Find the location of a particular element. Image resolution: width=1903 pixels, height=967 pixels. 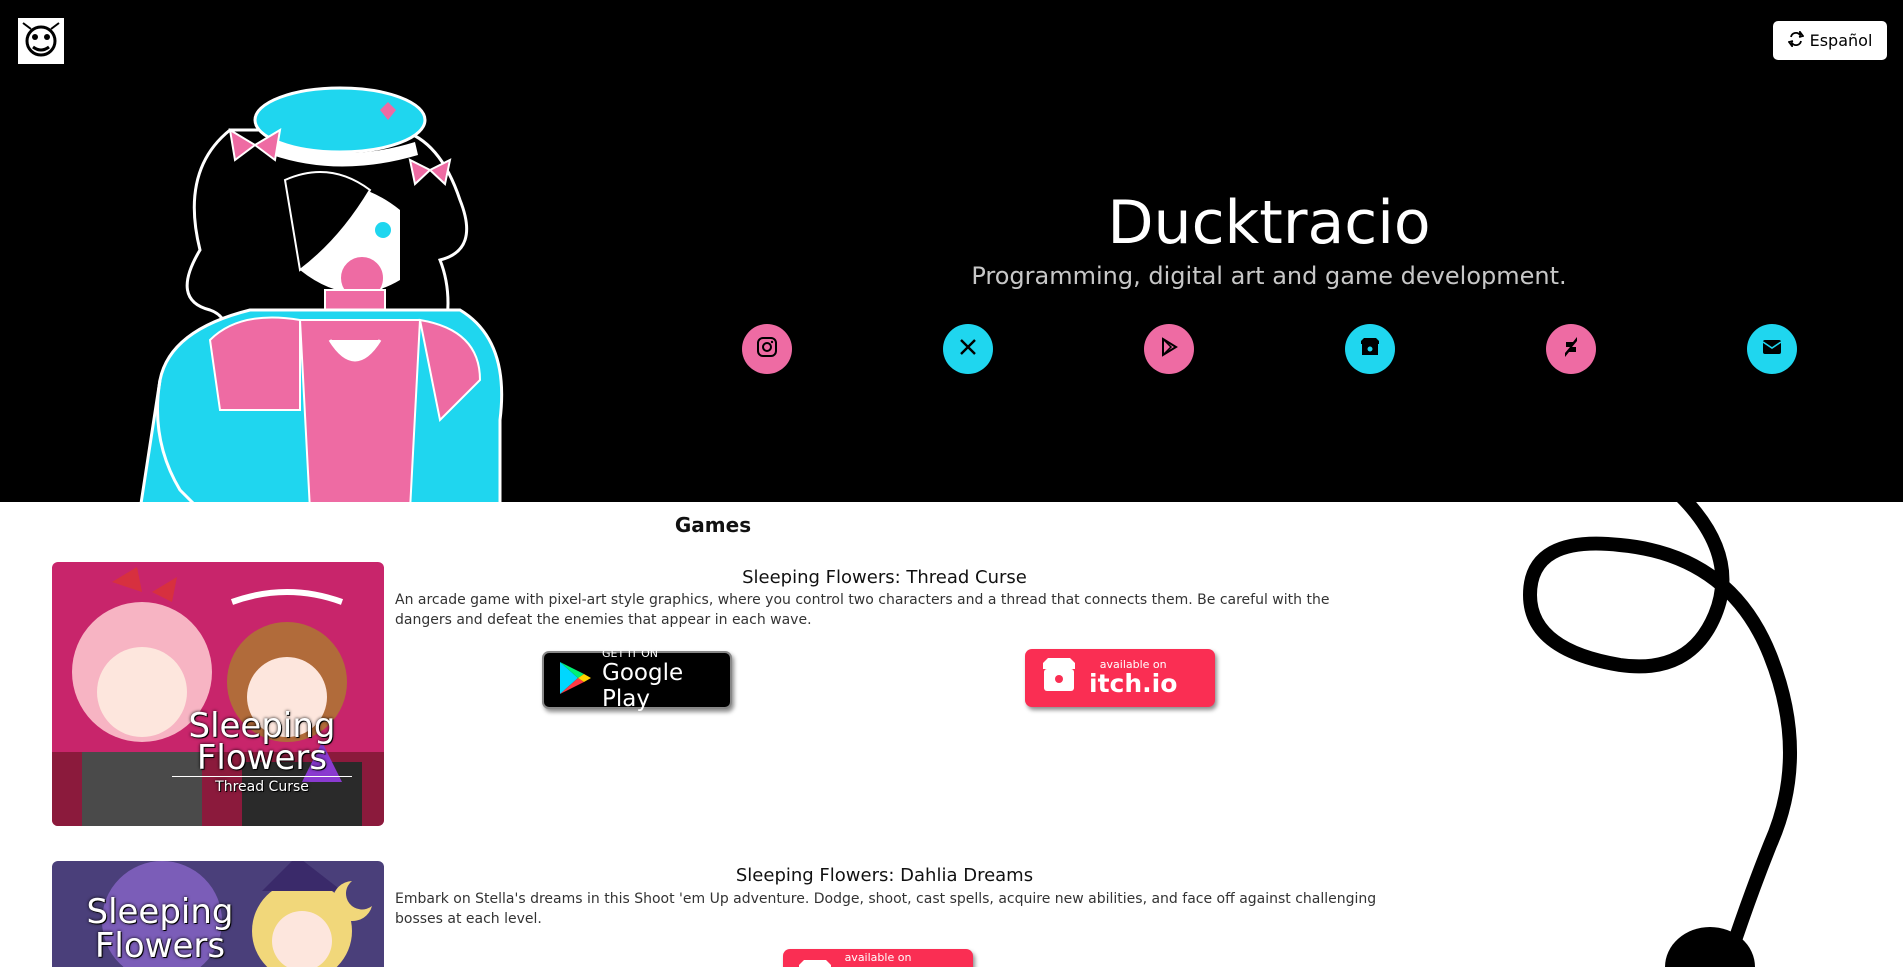

instagram-icon is located at coordinates (767, 349).